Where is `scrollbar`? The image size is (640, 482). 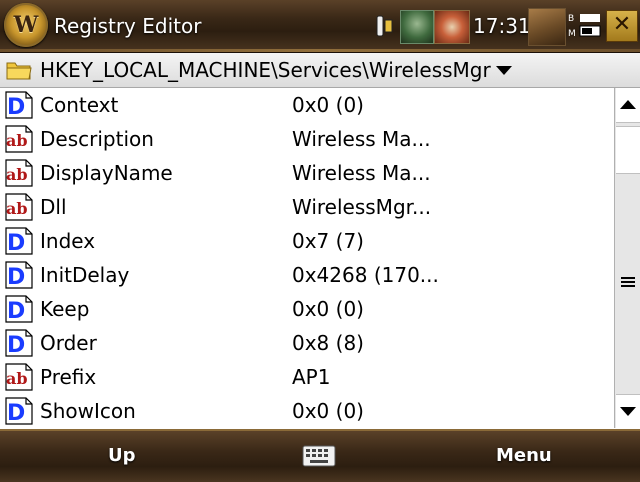 scrollbar is located at coordinates (627, 258).